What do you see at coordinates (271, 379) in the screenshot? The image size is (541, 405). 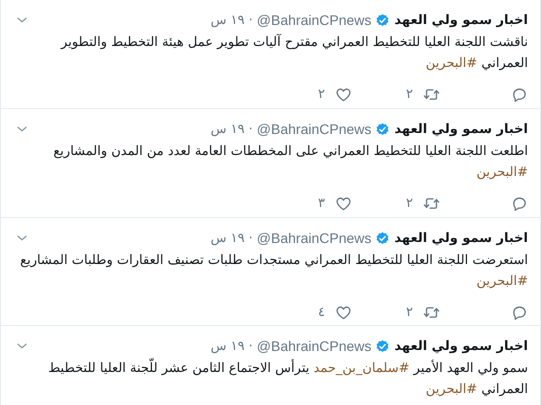 I see `tweet-text: سمو ولي العهد الأمير #سلمان_بن_حمد يترأس الاجتماع الثامن عشر للّجنة العليا للتخطيط العمراني #البحرين` at bounding box center [271, 379].